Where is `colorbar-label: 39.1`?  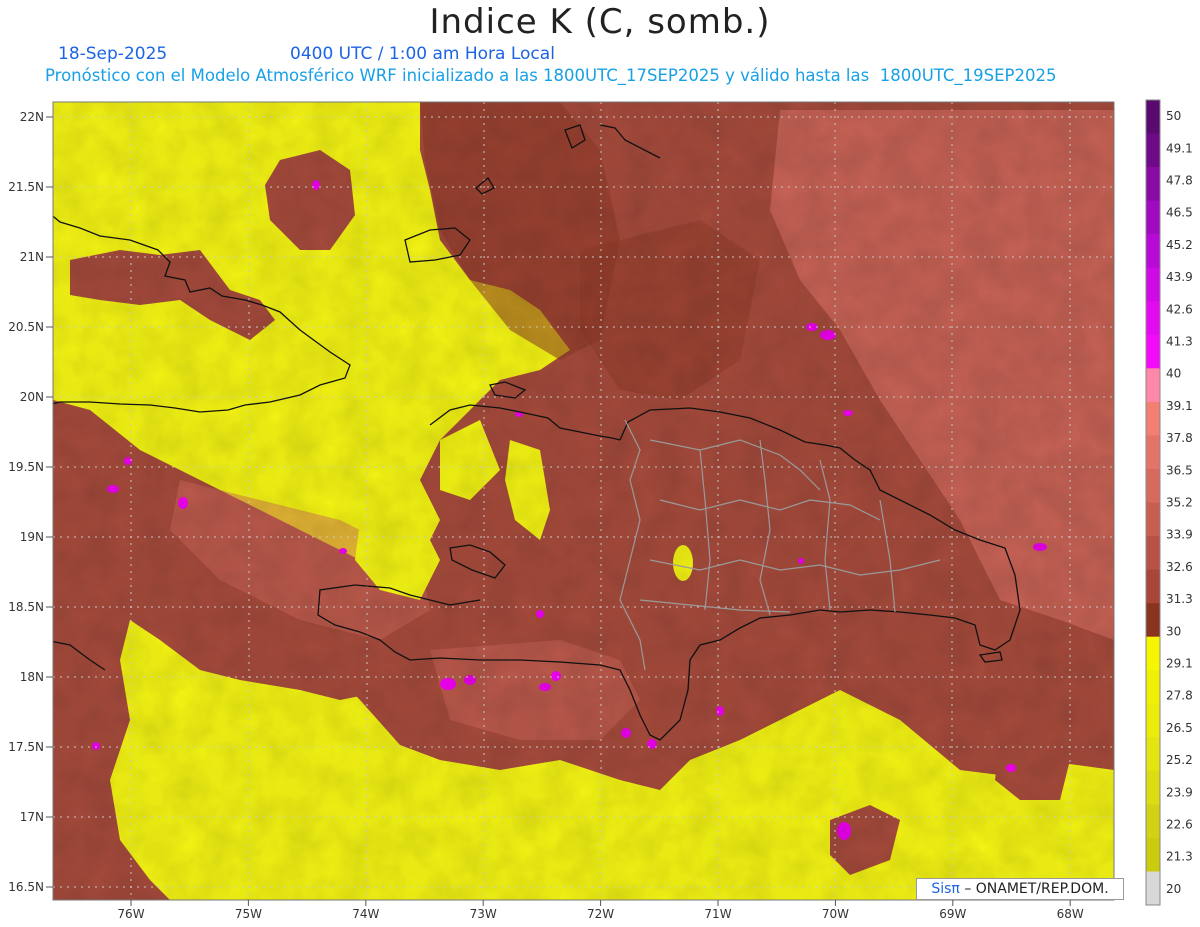
colorbar-label: 39.1 is located at coordinates (1179, 406).